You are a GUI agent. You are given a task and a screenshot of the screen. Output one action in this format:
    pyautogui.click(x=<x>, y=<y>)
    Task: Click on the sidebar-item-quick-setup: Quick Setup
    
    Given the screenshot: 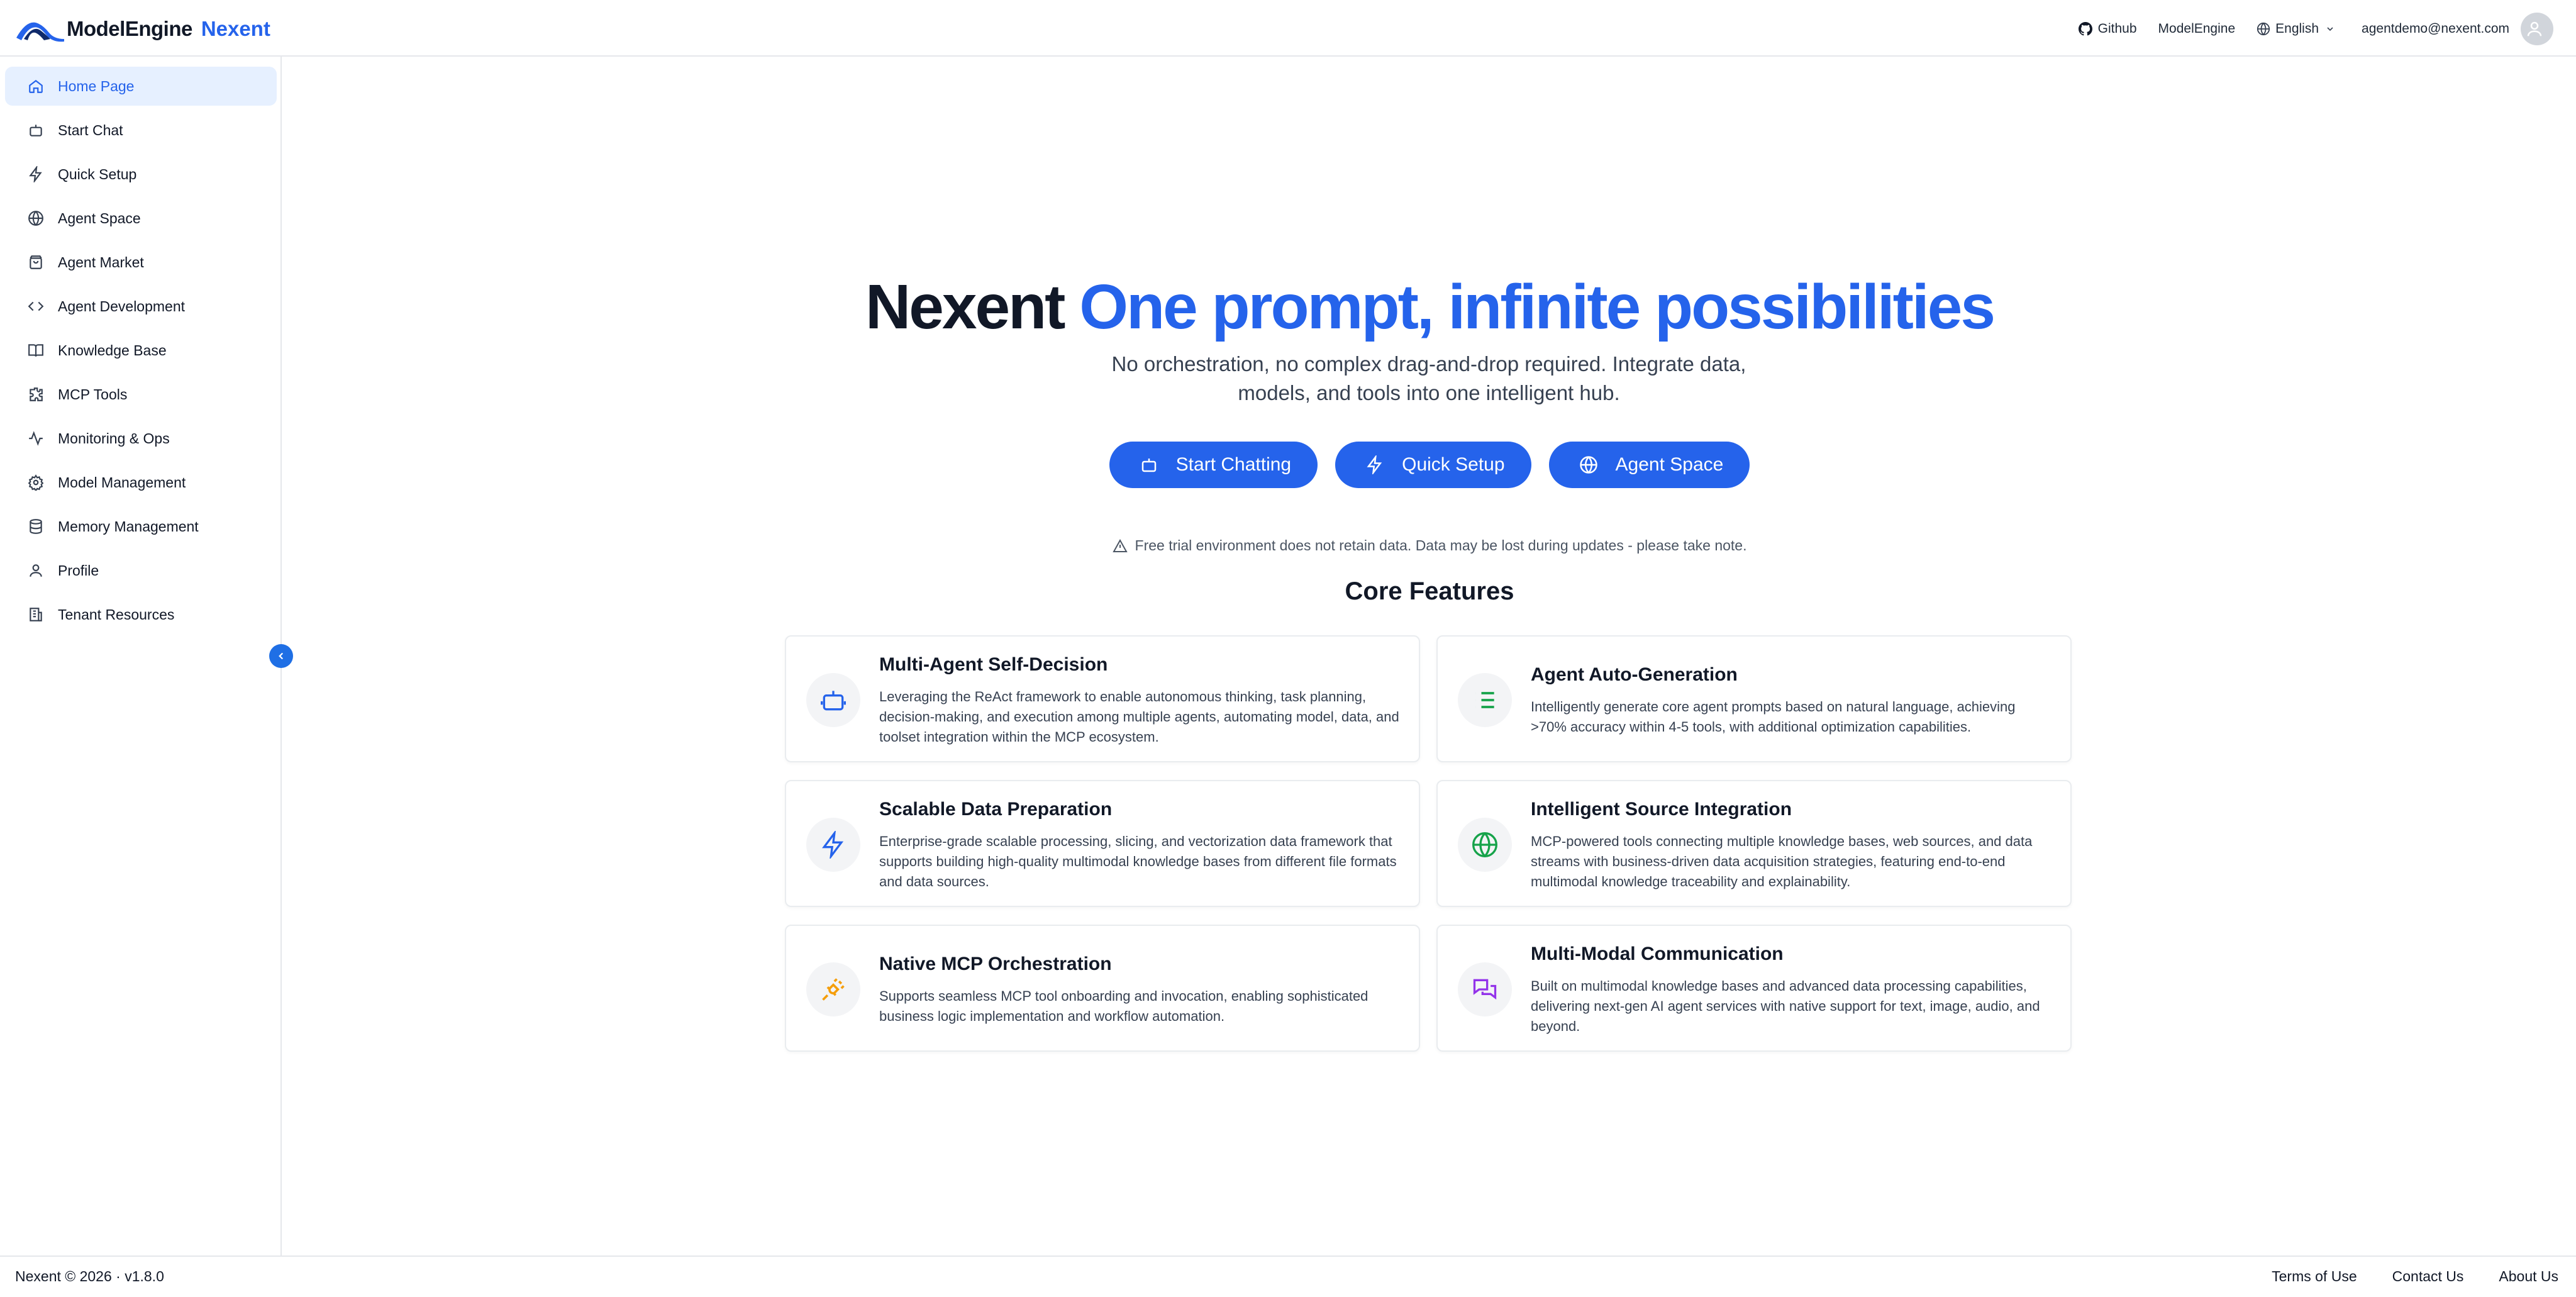 What is the action you would take?
    pyautogui.click(x=141, y=174)
    